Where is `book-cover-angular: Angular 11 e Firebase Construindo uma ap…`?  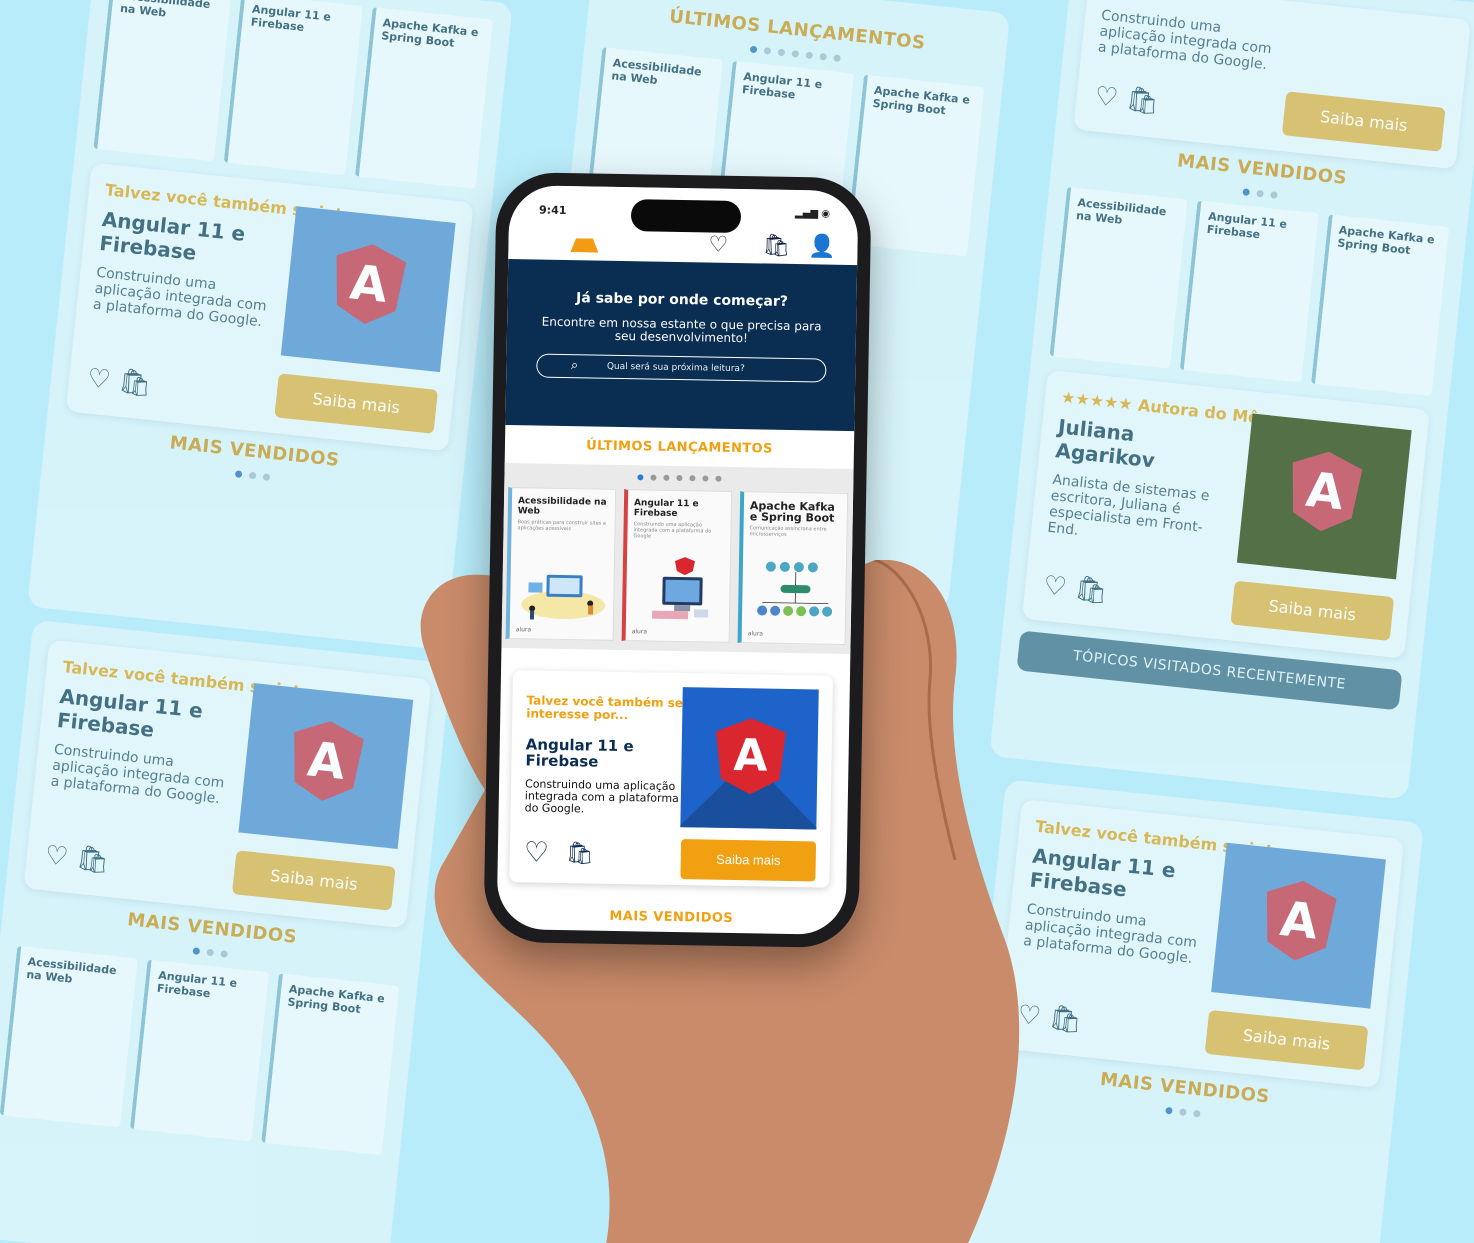 book-cover-angular: Angular 11 e Firebase Construindo uma ap… is located at coordinates (677, 566).